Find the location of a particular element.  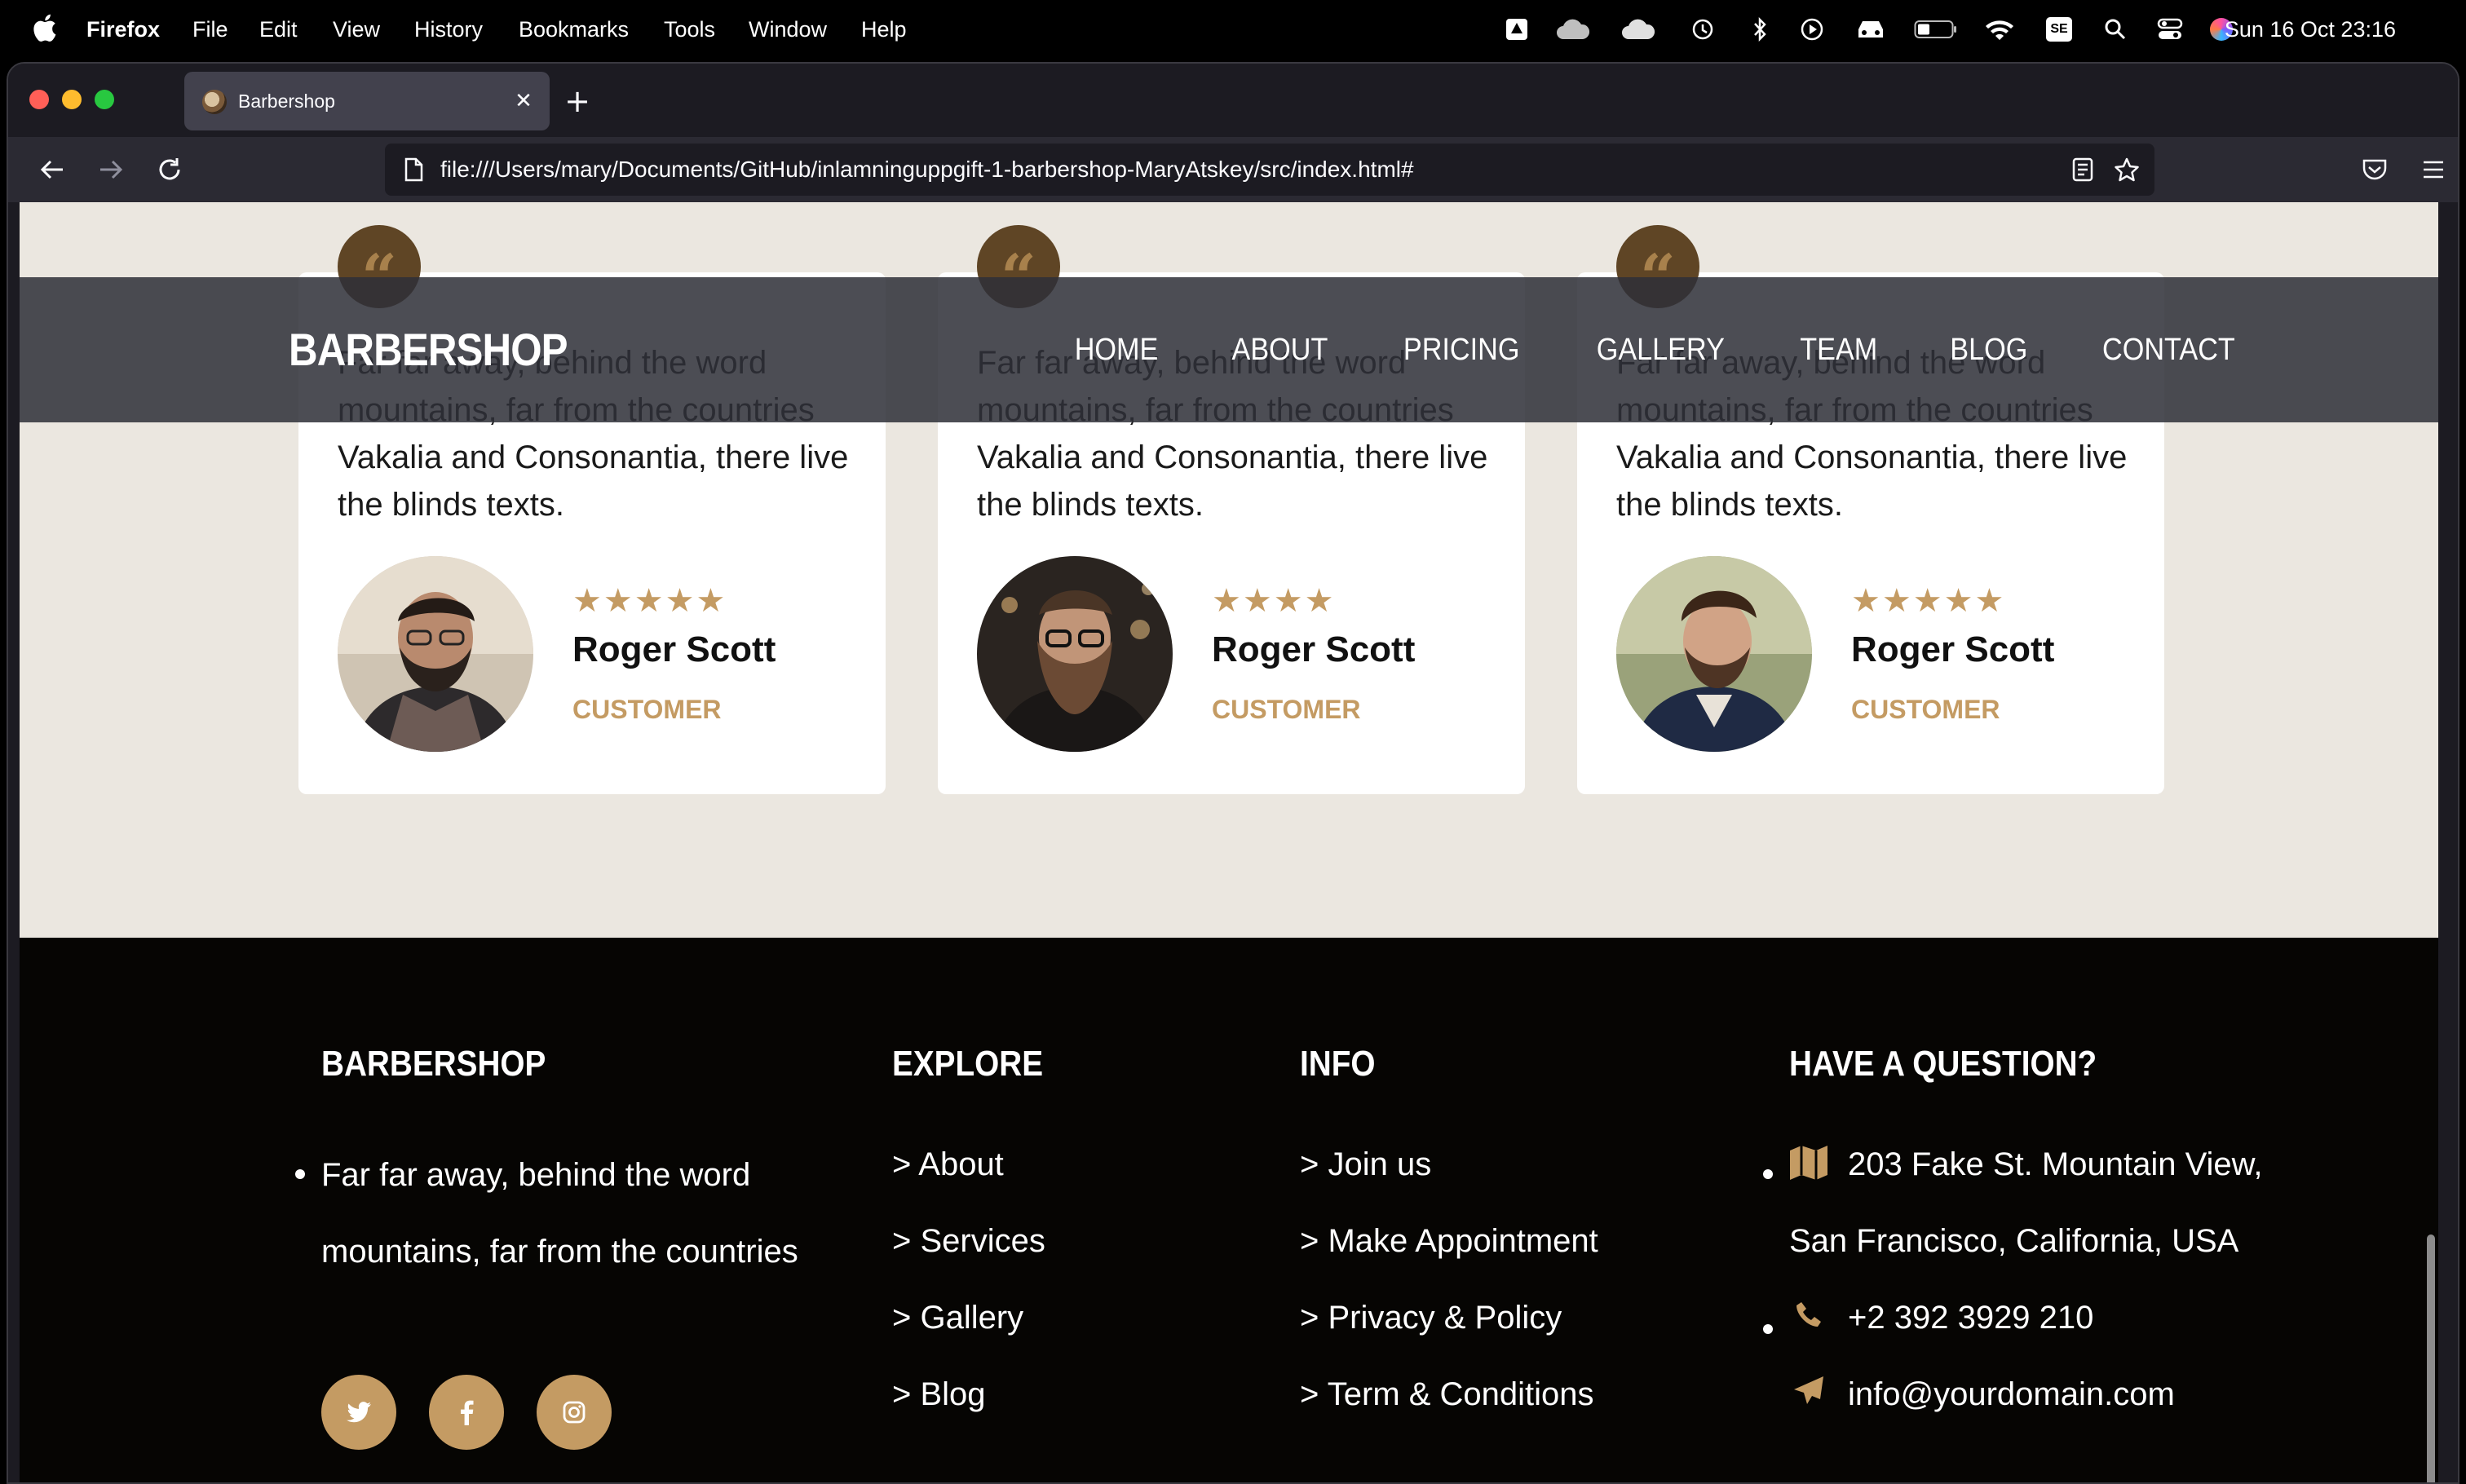

se-badge-label: SE is located at coordinates (2059, 29).